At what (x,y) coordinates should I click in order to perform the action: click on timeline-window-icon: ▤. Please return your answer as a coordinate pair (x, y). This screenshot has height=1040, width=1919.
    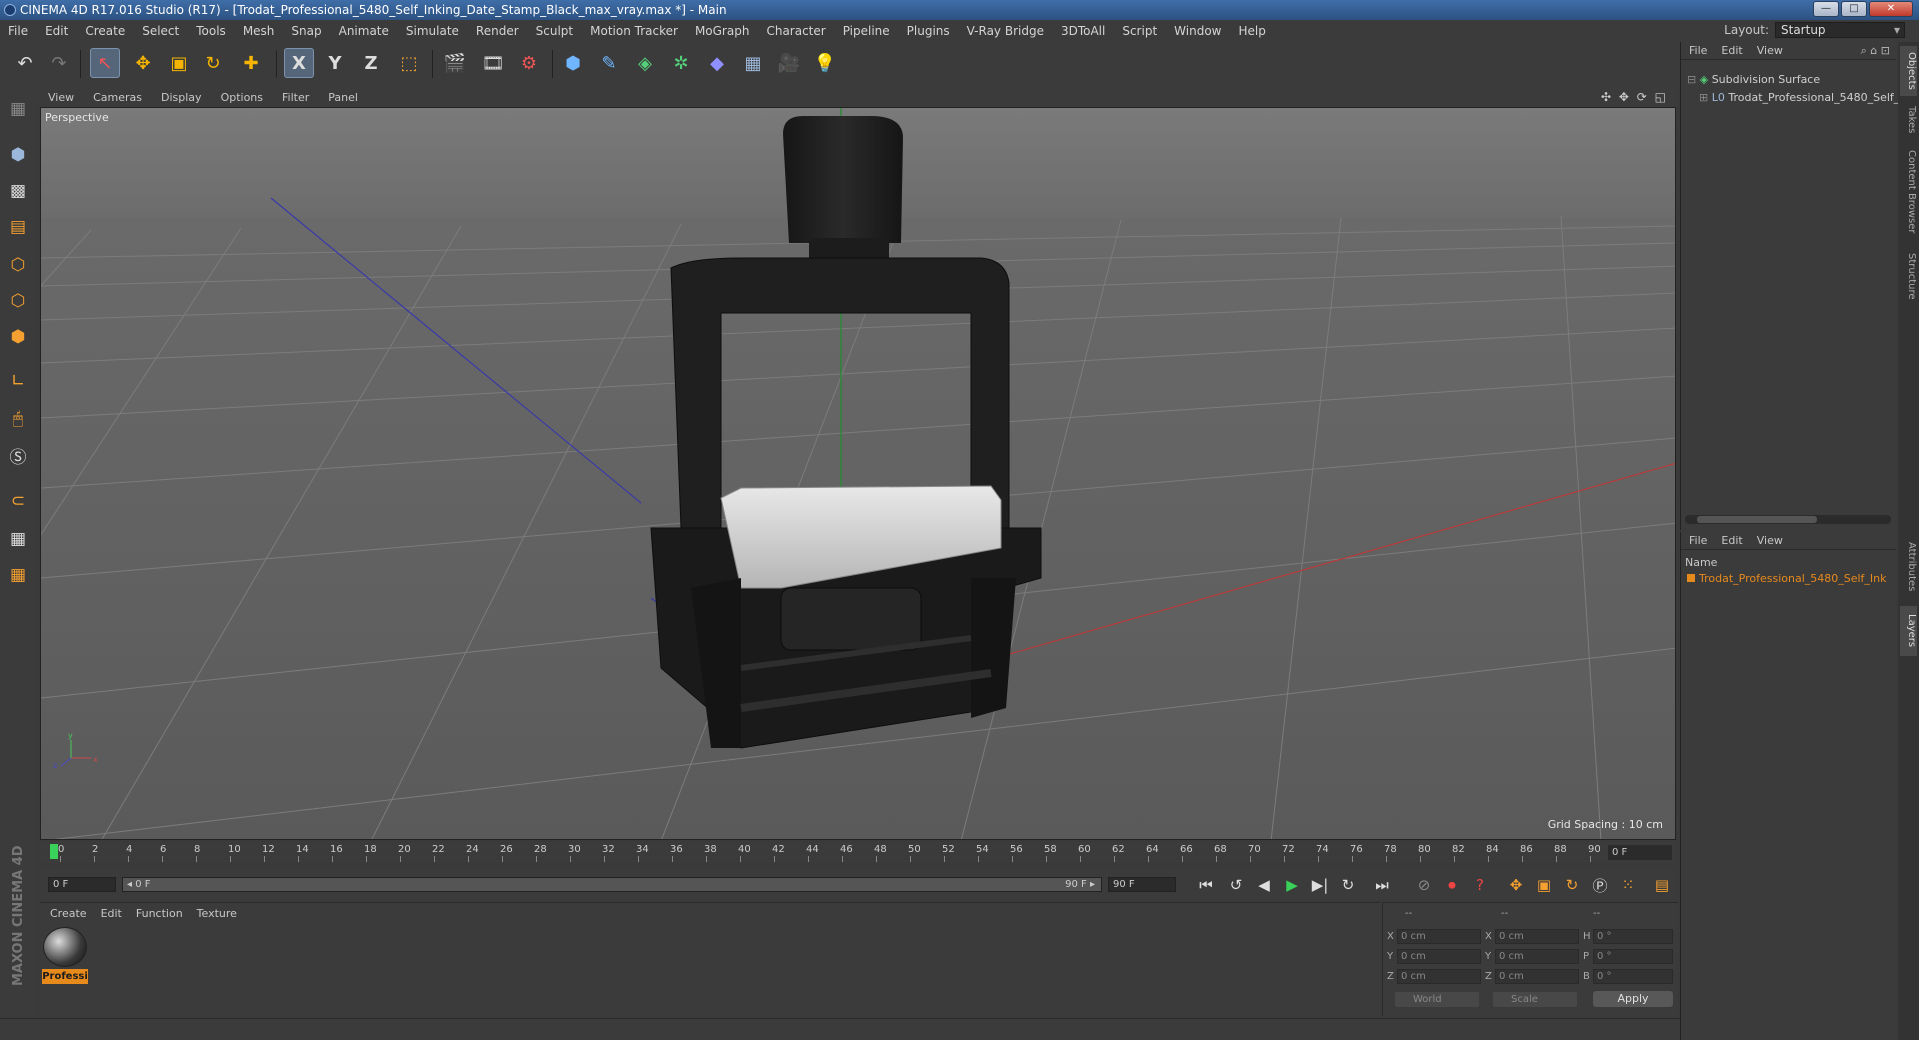
    Looking at the image, I should click on (1662, 885).